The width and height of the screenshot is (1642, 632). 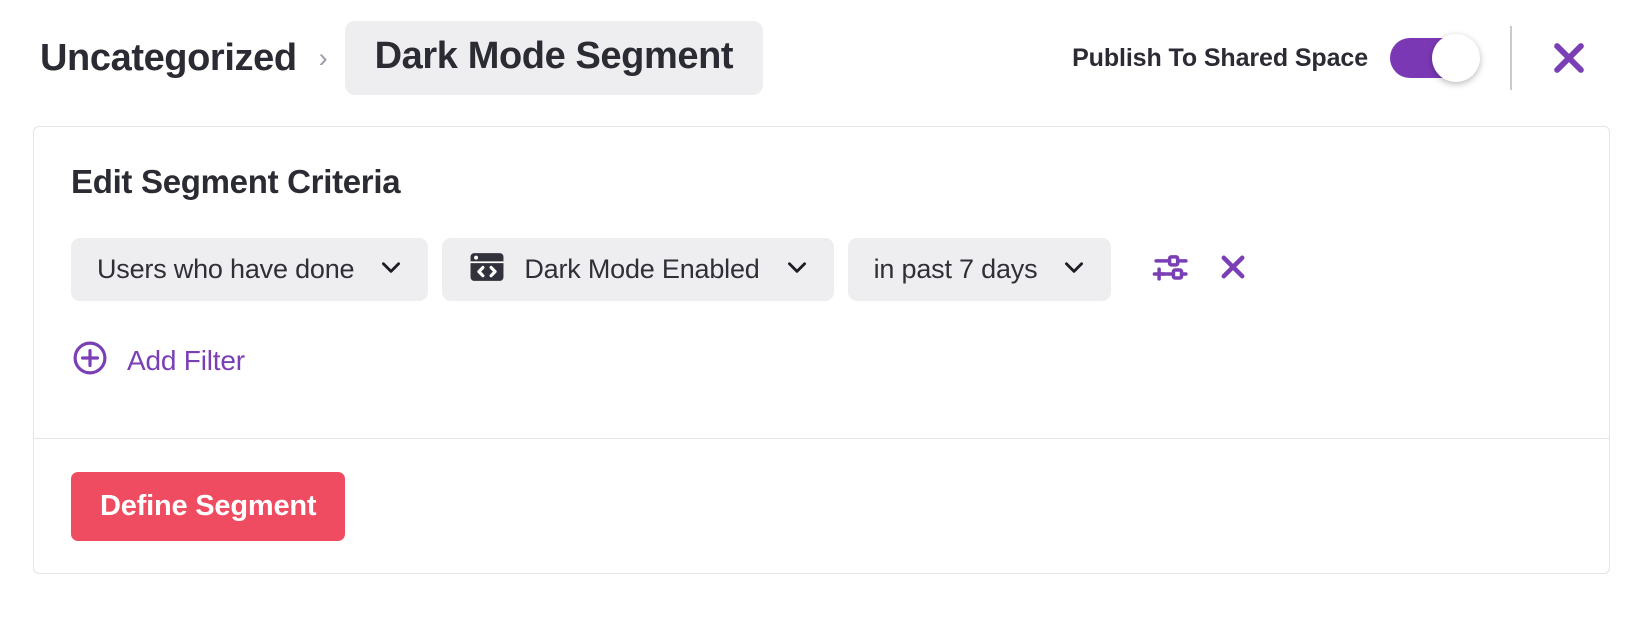 I want to click on close-panel-button, so click(x=1569, y=58).